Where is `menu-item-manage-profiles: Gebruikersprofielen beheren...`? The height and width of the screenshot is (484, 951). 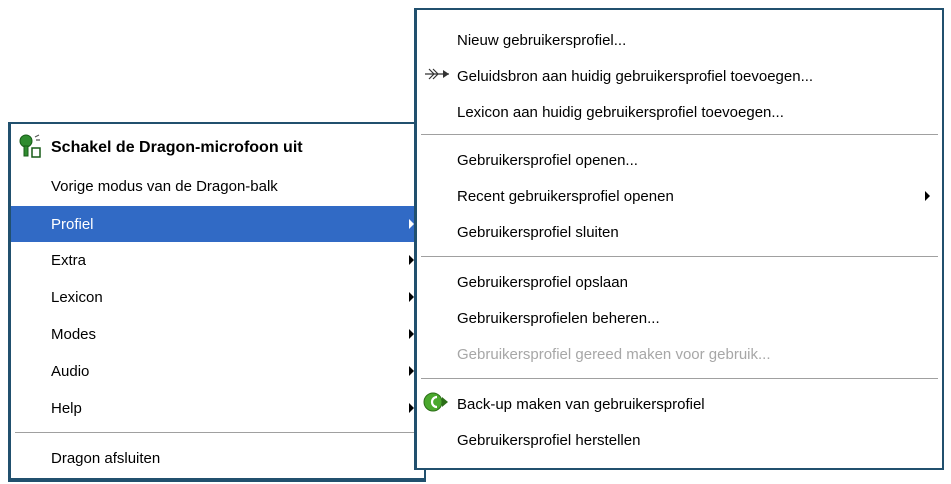 menu-item-manage-profiles: Gebruikersprofielen beheren... is located at coordinates (679, 318).